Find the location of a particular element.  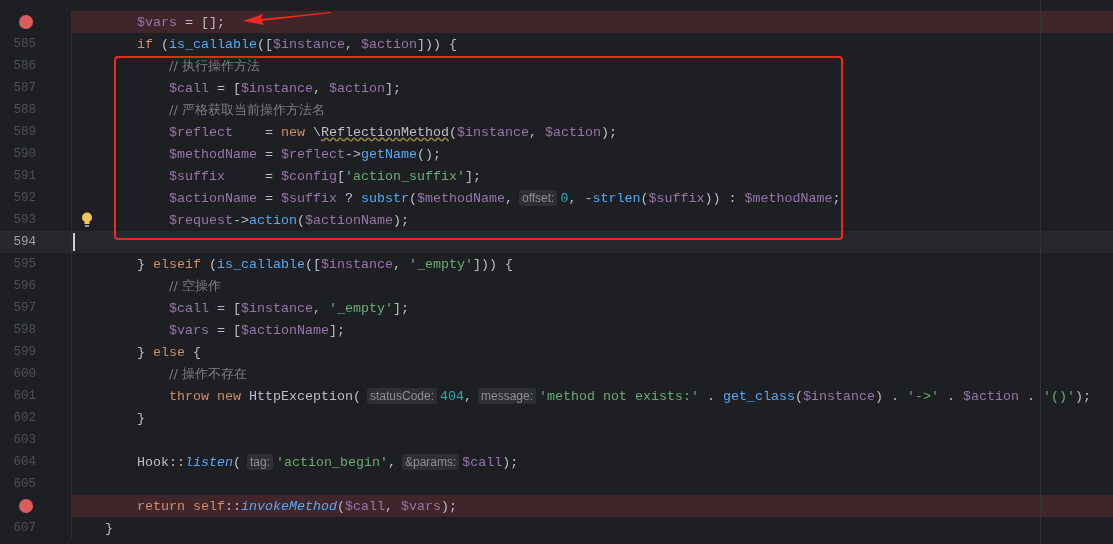

code-text: -> is located at coordinates (241, 220).